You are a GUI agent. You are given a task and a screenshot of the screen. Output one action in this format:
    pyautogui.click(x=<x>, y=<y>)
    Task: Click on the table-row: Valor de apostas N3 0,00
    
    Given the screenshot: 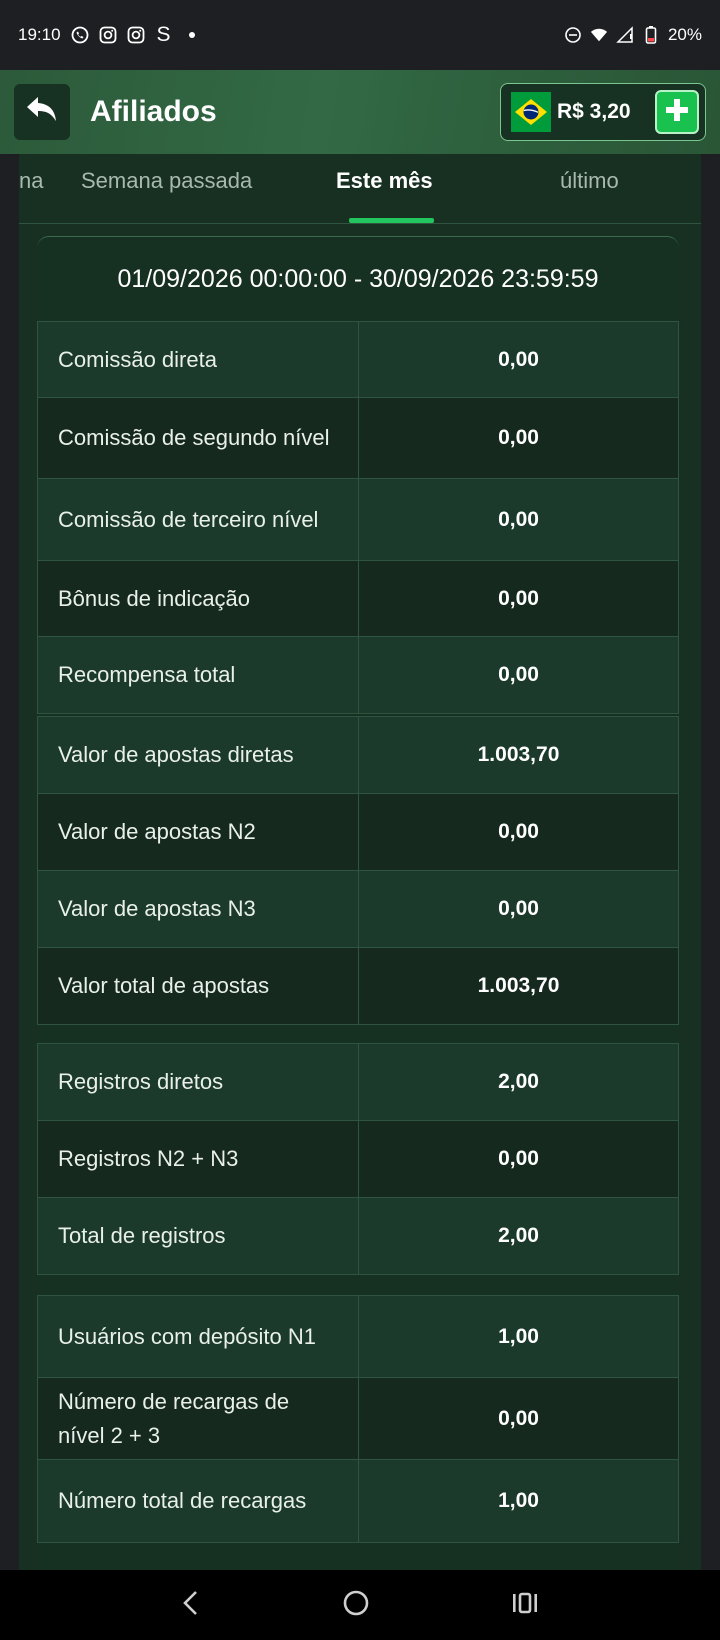 What is the action you would take?
    pyautogui.click(x=358, y=909)
    